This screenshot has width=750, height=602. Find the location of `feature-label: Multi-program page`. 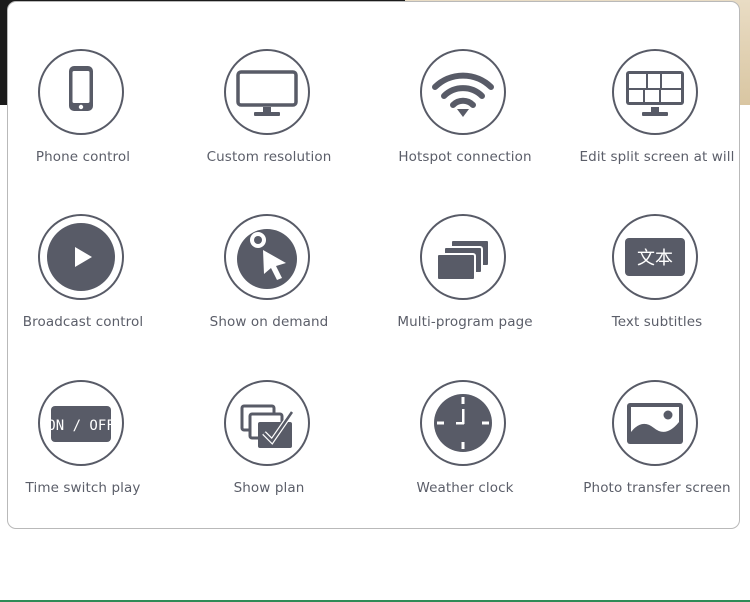

feature-label: Multi-program page is located at coordinates (465, 322).